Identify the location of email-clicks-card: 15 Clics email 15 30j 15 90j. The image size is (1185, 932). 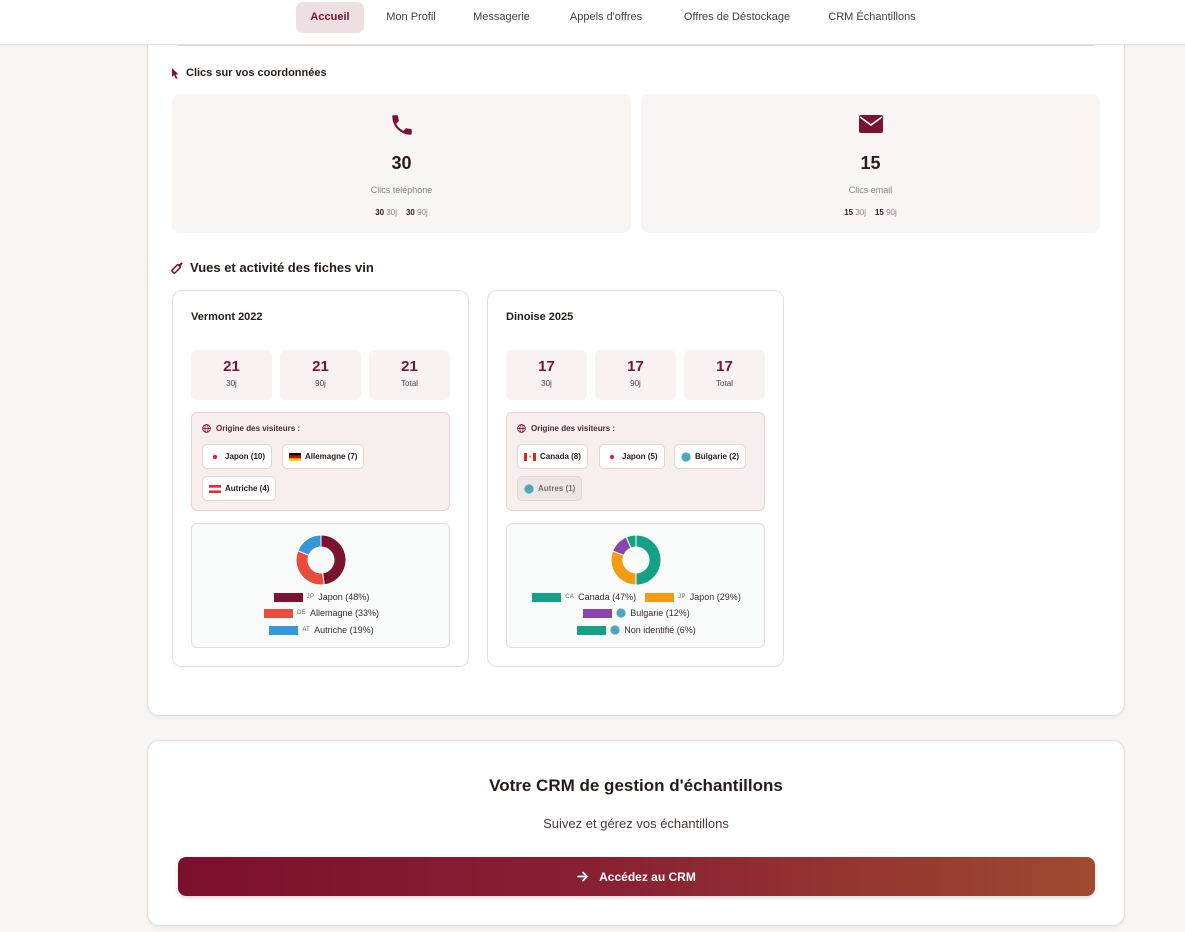
(870, 163).